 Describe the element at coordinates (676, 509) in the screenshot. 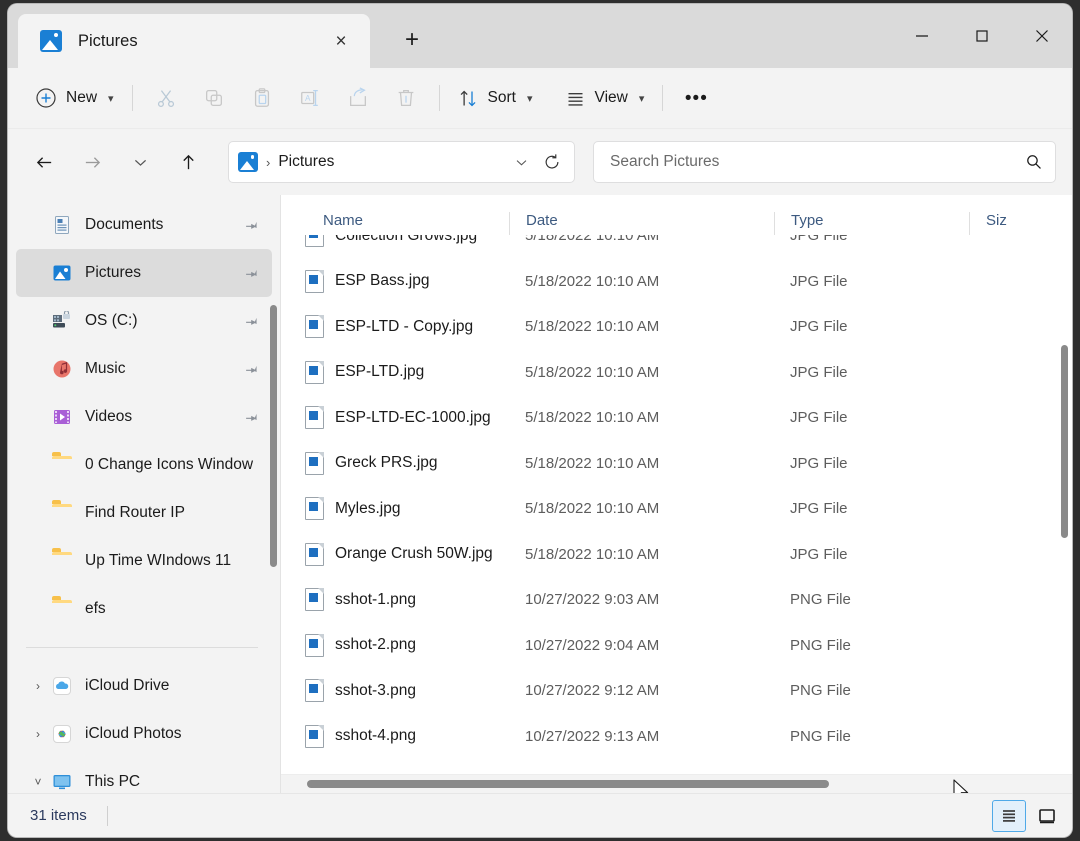

I see `table-row: Myles.jpg 5/18/2022 10:10 AM JPG File` at that location.